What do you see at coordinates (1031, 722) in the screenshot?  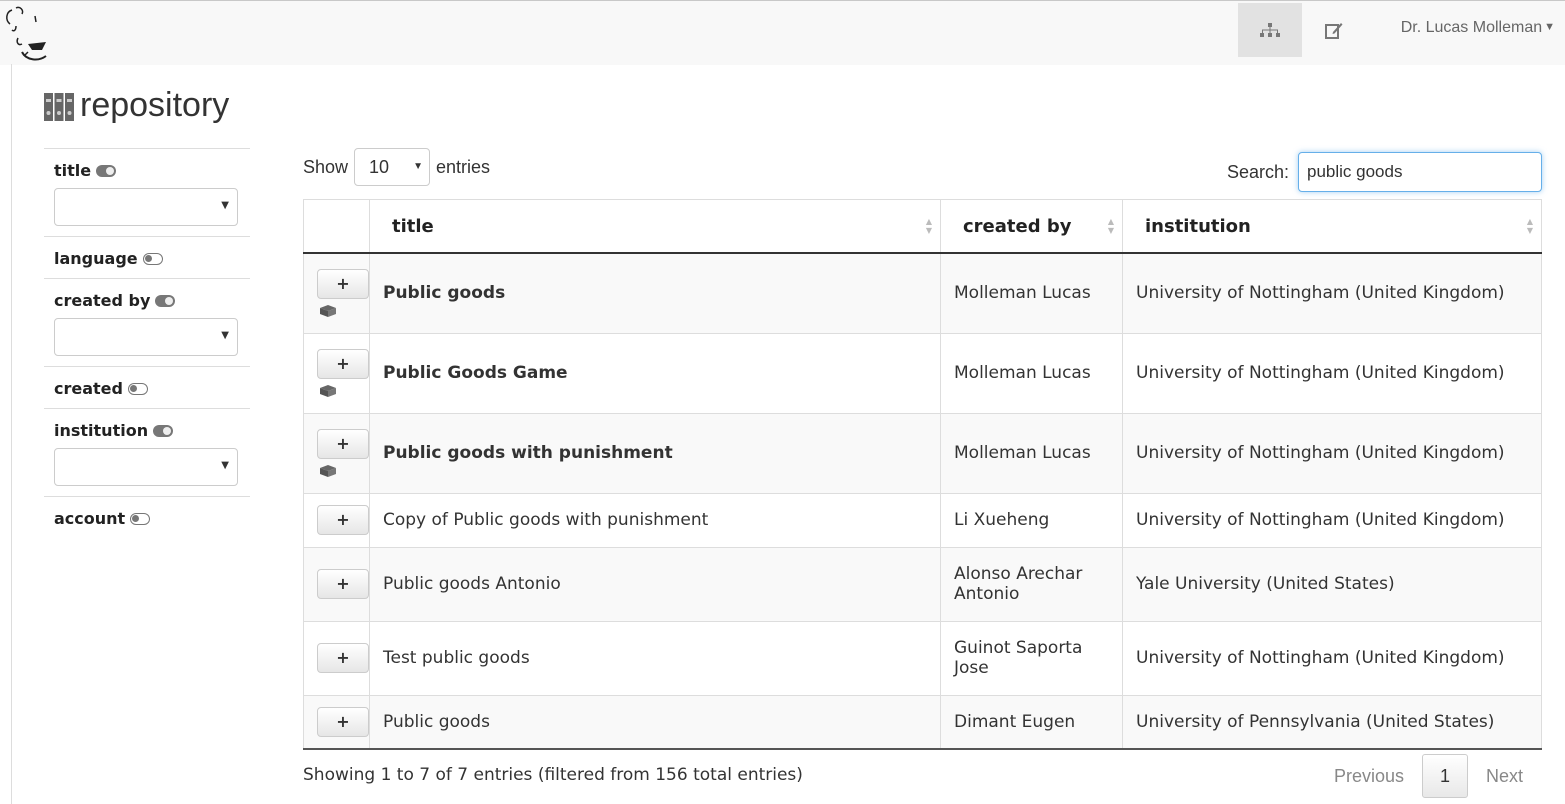 I see `cell-created-by: Dimant Eugen` at bounding box center [1031, 722].